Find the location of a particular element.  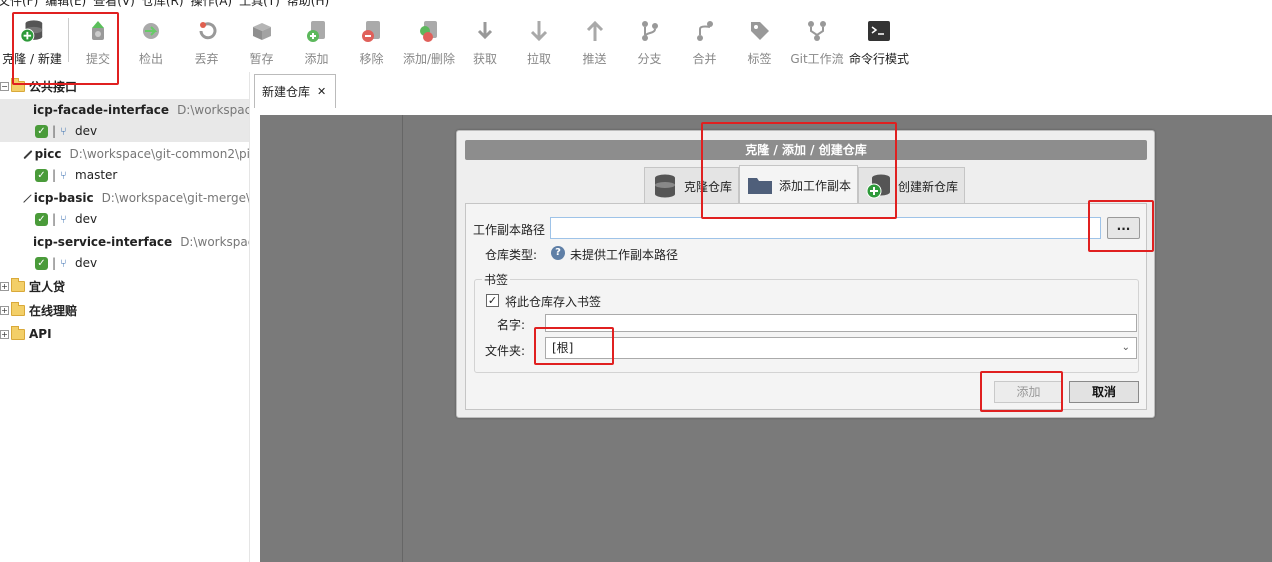

tree-group-online-claims: + 在线理赔 is located at coordinates (124, 310).